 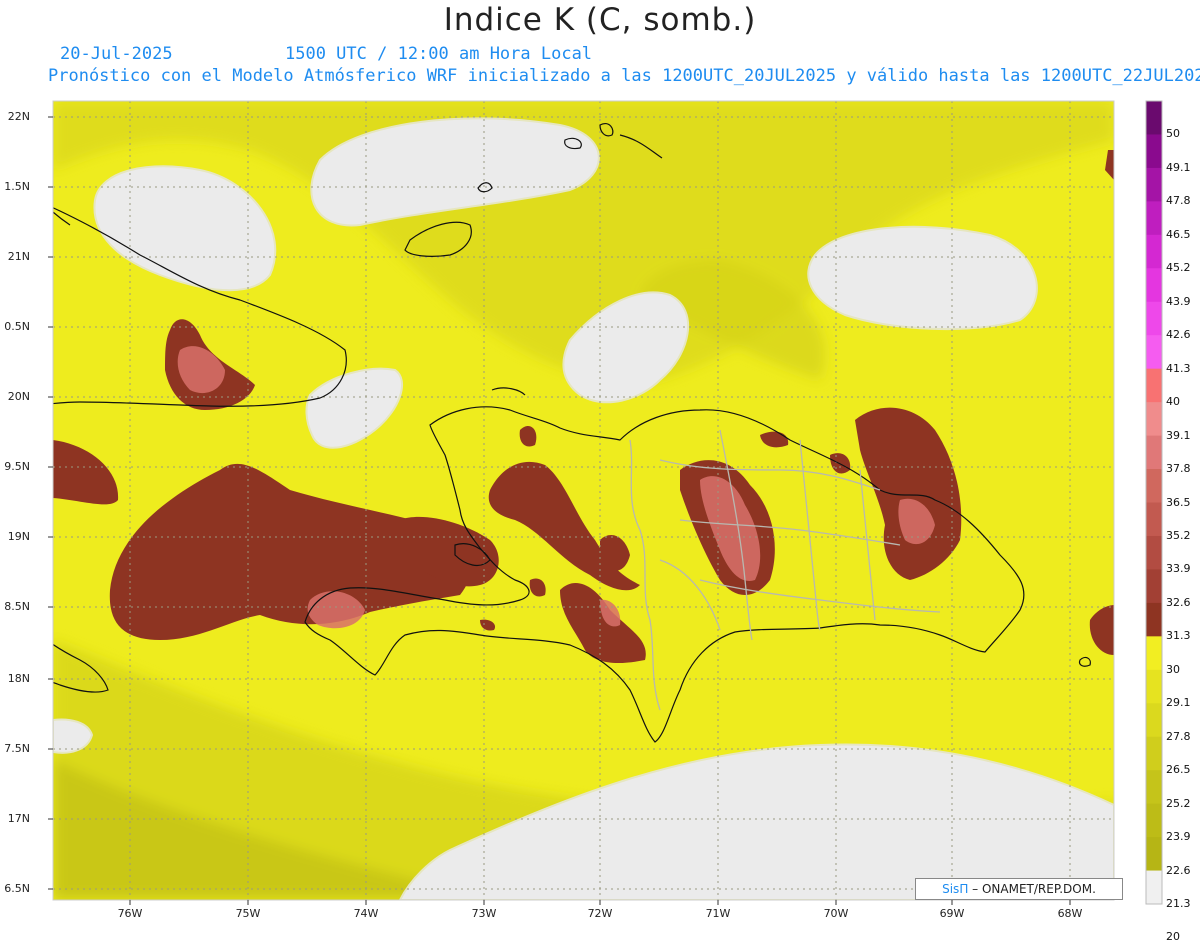 I want to click on colorbar-level-label: 26.5, so click(x=1178, y=770).